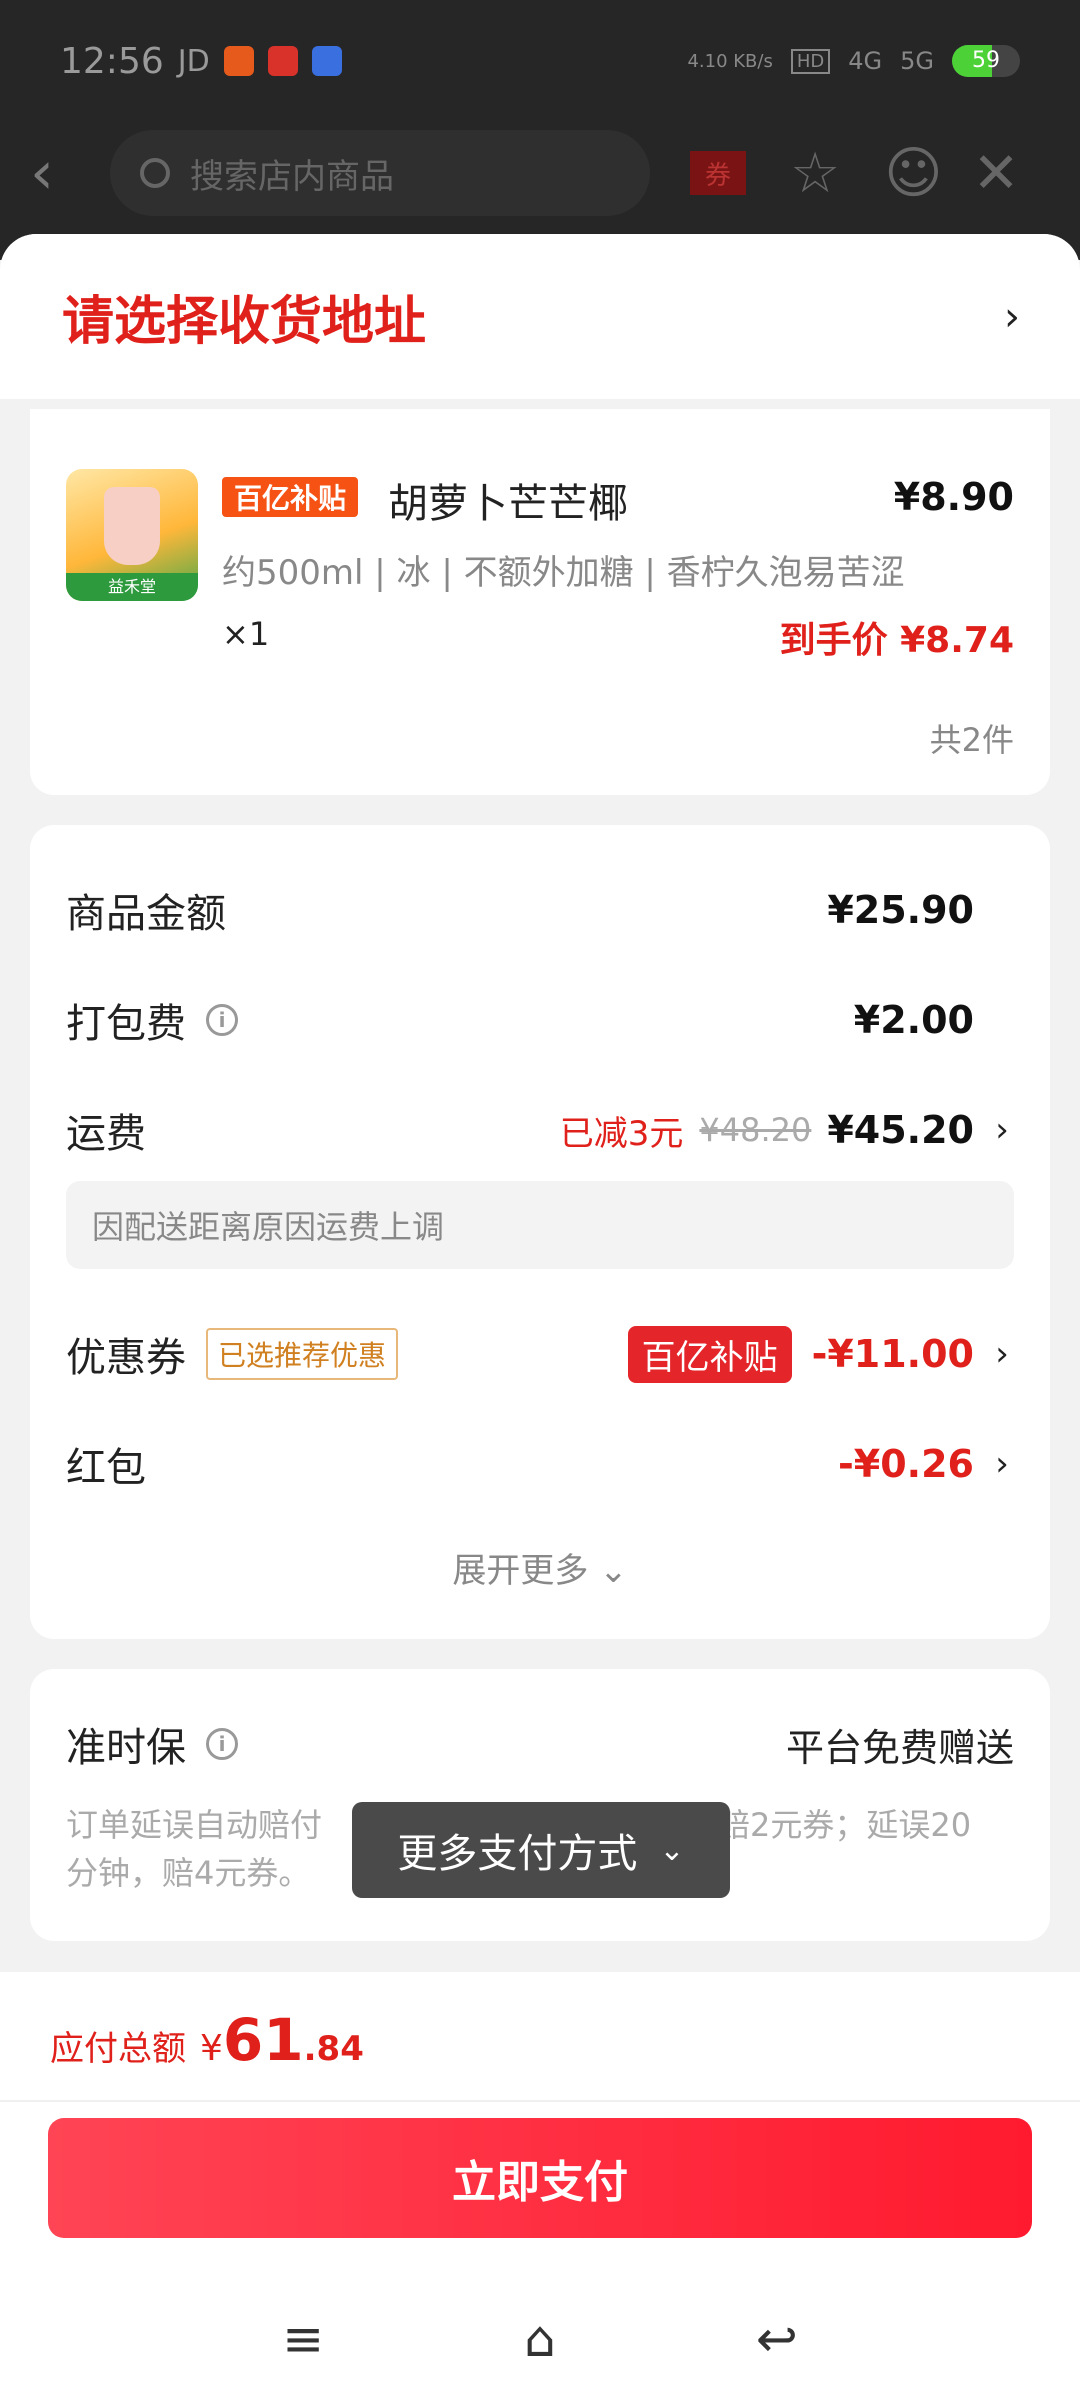  What do you see at coordinates (132, 526) in the screenshot?
I see `drink-image` at bounding box center [132, 526].